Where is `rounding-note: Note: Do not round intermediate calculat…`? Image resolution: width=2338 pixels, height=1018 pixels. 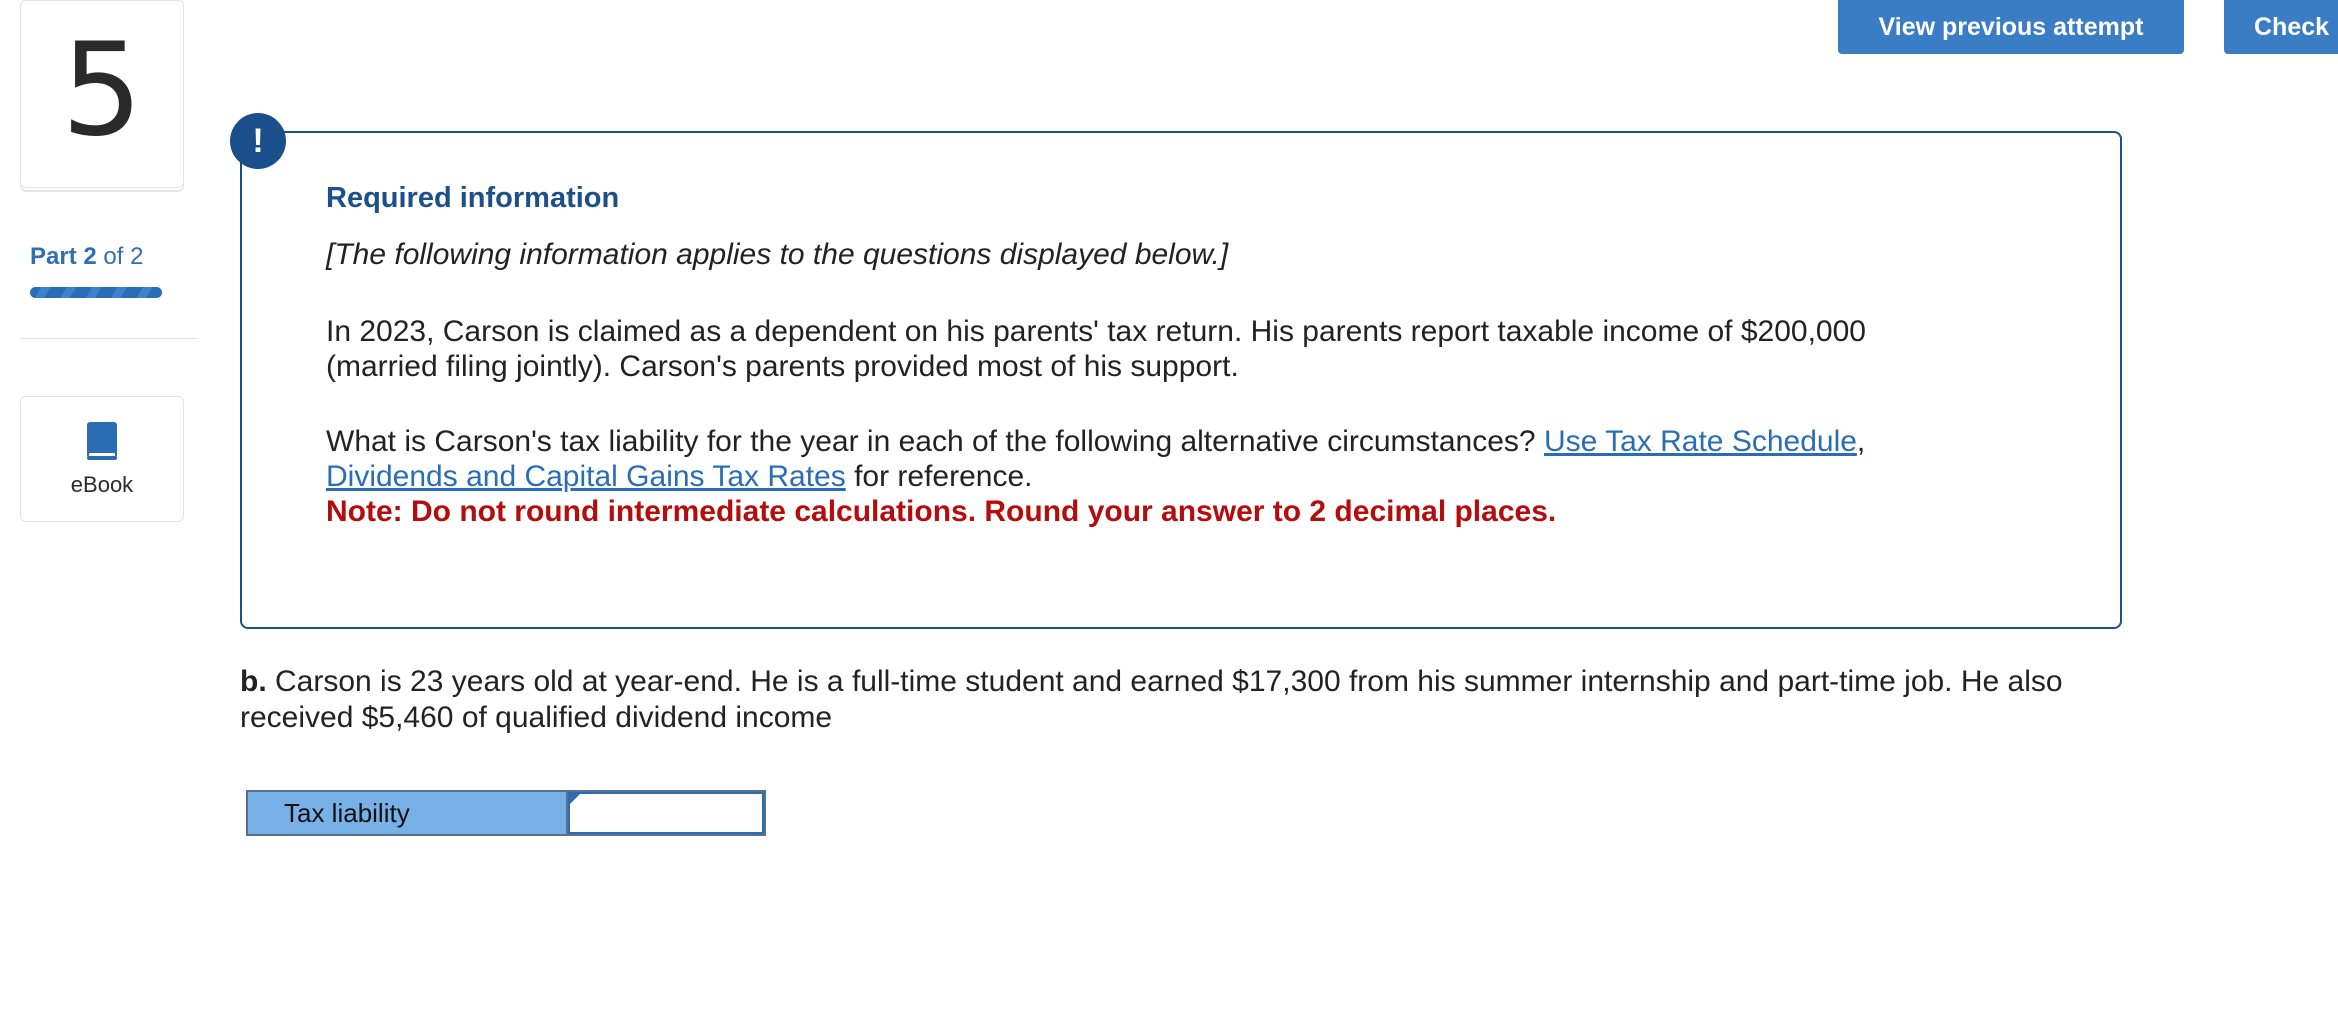
rounding-note: Note: Do not round intermediate calculat… is located at coordinates (941, 511).